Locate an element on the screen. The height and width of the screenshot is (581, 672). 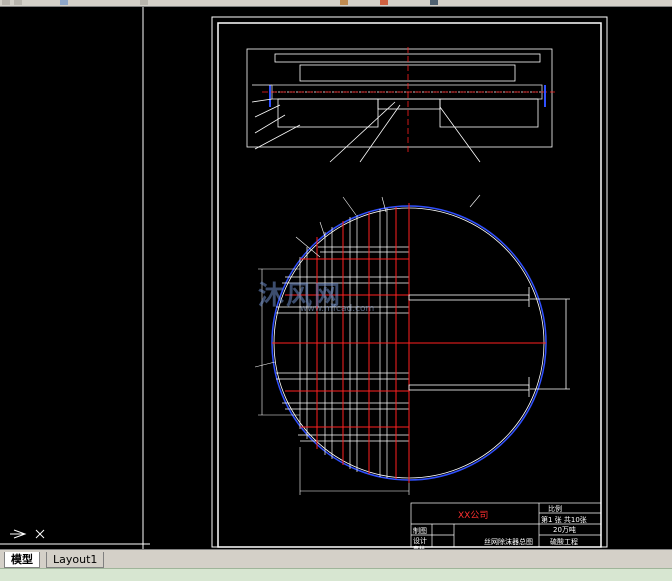
title-scale-label: 比例 is located at coordinates (555, 509).